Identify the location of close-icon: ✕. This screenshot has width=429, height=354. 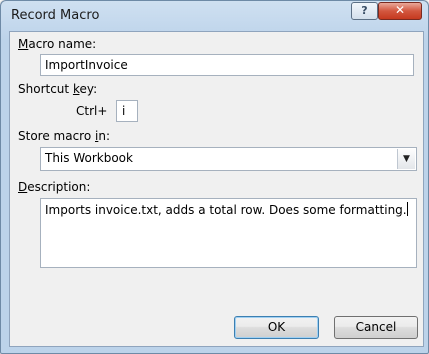
(400, 10).